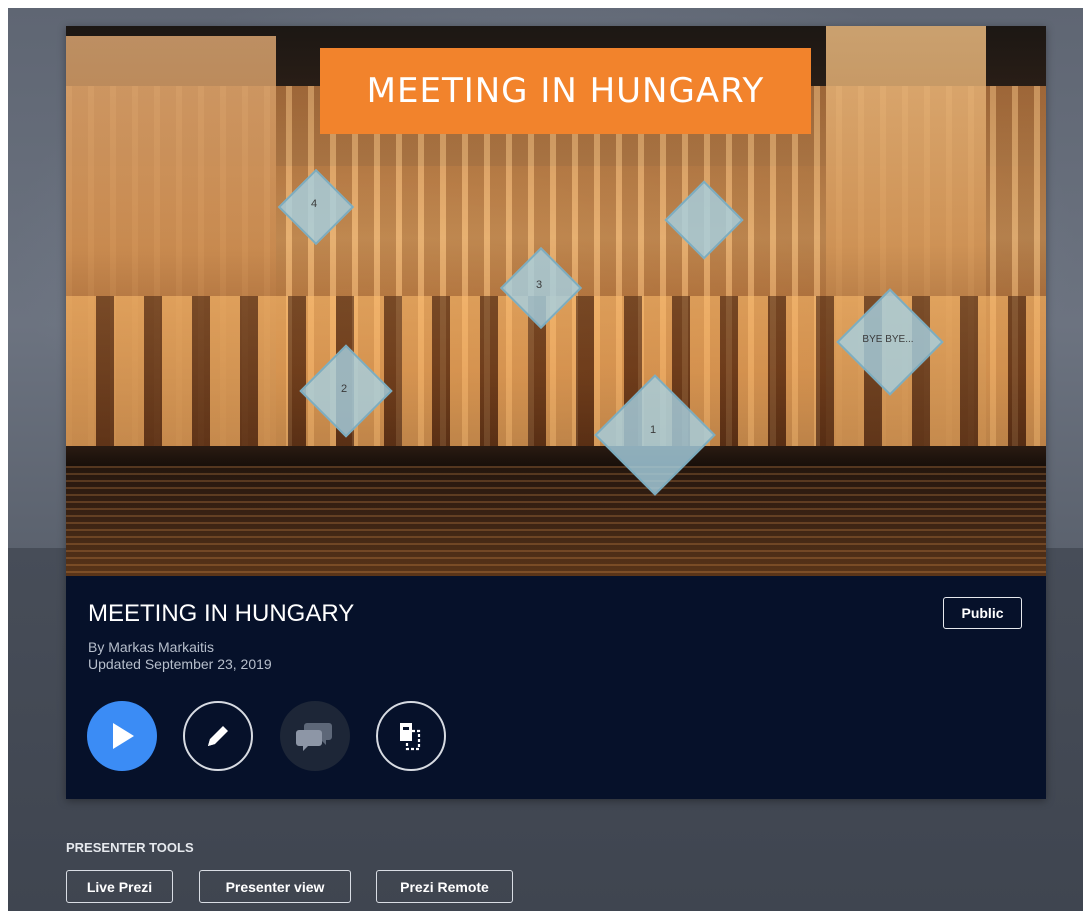 The height and width of the screenshot is (911, 1083). What do you see at coordinates (556, 521) in the screenshot?
I see `thumbnail-river` at bounding box center [556, 521].